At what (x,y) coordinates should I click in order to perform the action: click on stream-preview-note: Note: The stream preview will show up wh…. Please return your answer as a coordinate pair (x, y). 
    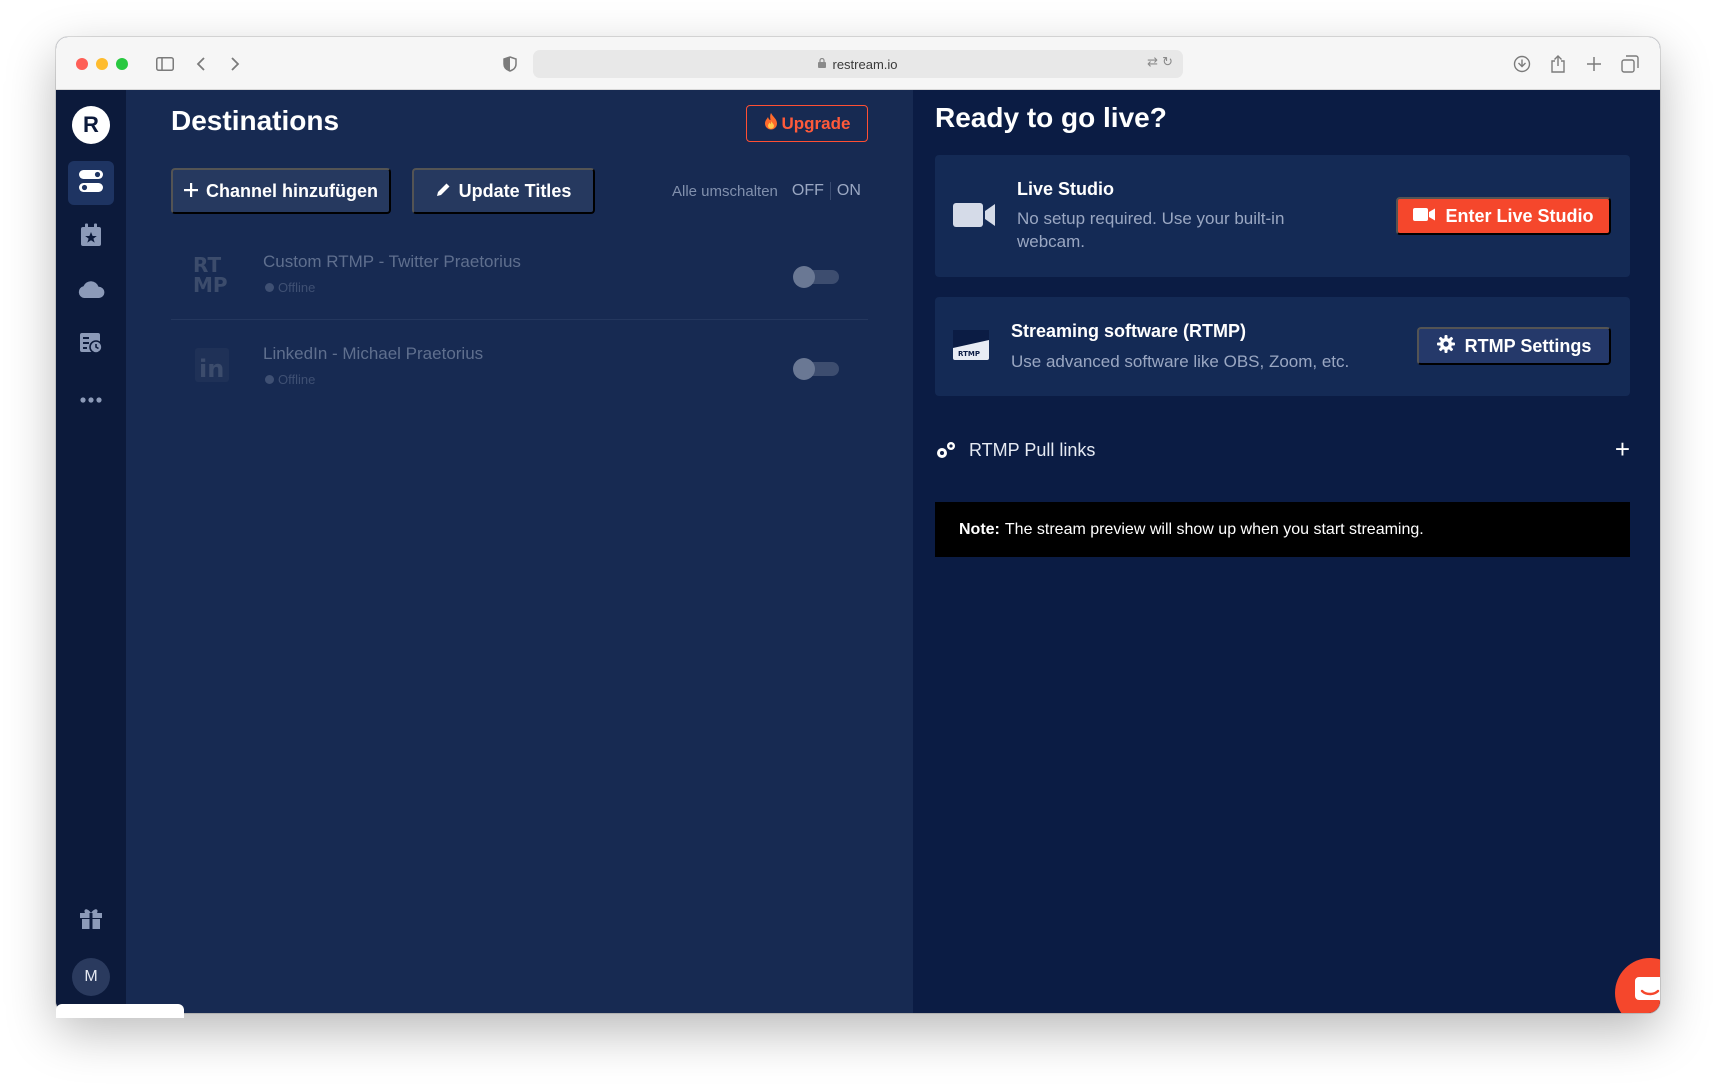
    Looking at the image, I should click on (1282, 529).